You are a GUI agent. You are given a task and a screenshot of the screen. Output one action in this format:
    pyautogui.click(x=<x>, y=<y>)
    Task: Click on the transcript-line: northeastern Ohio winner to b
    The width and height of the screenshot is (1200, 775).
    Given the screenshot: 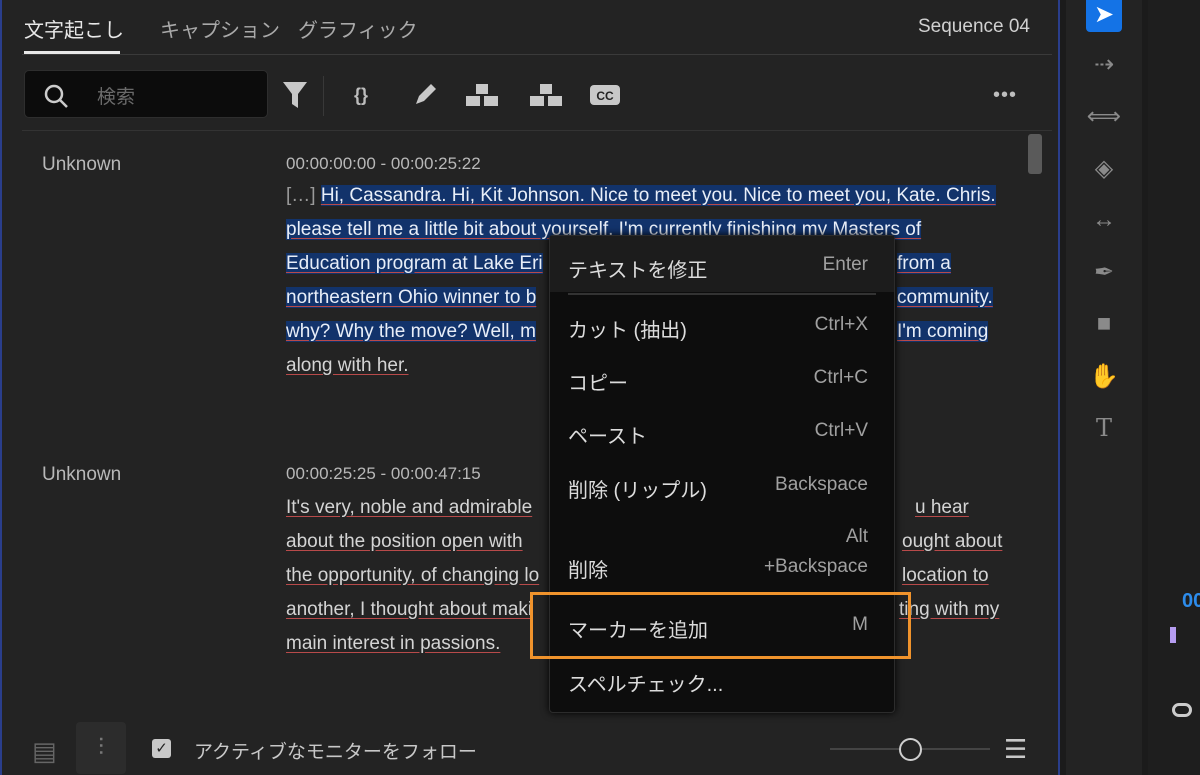 What is the action you would take?
    pyautogui.click(x=411, y=298)
    